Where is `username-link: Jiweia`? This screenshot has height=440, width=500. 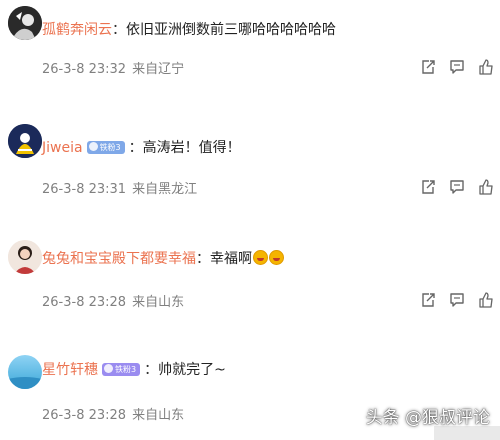
username-link: Jiweia is located at coordinates (62, 148).